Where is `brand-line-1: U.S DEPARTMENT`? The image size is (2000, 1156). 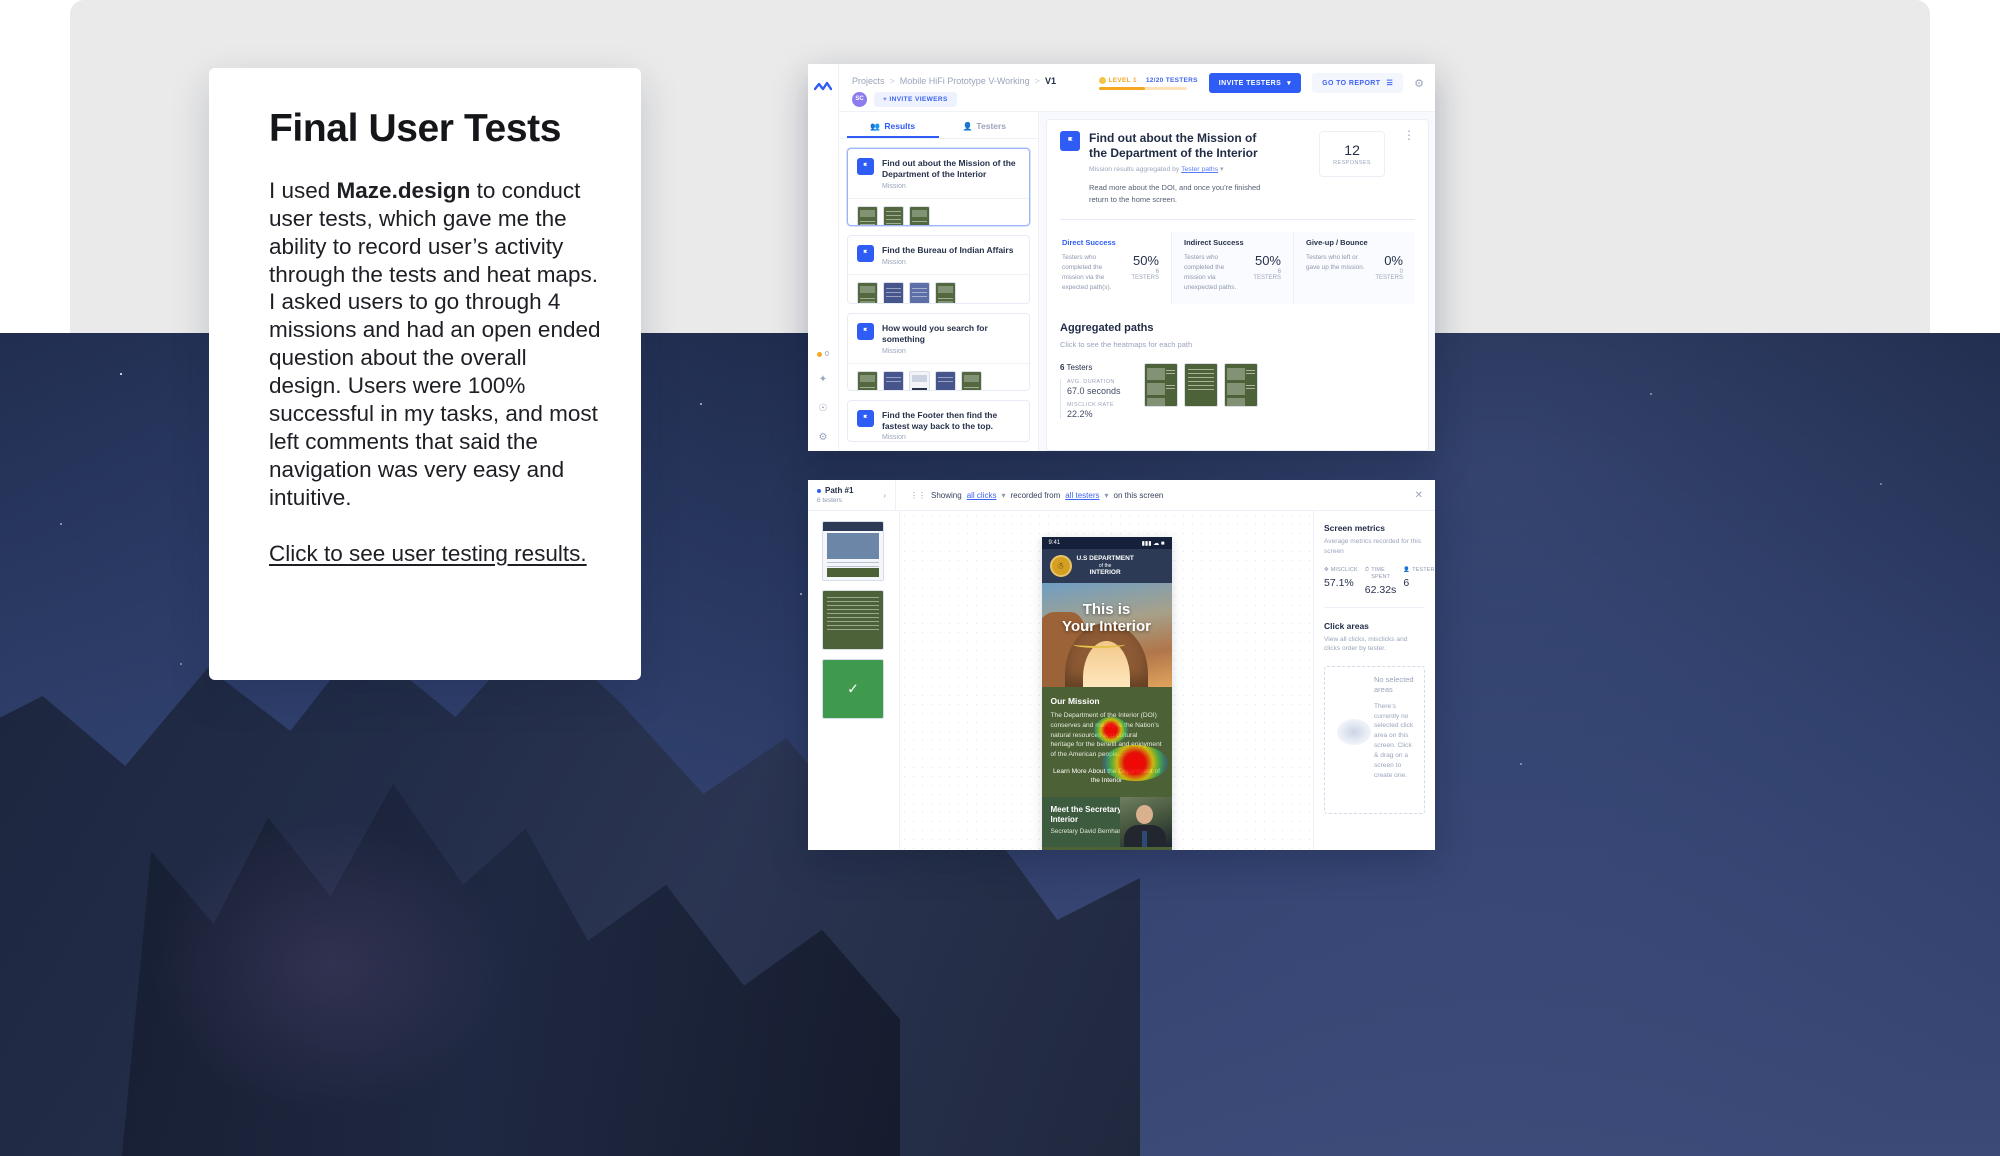
brand-line-1: U.S DEPARTMENT is located at coordinates (1105, 559).